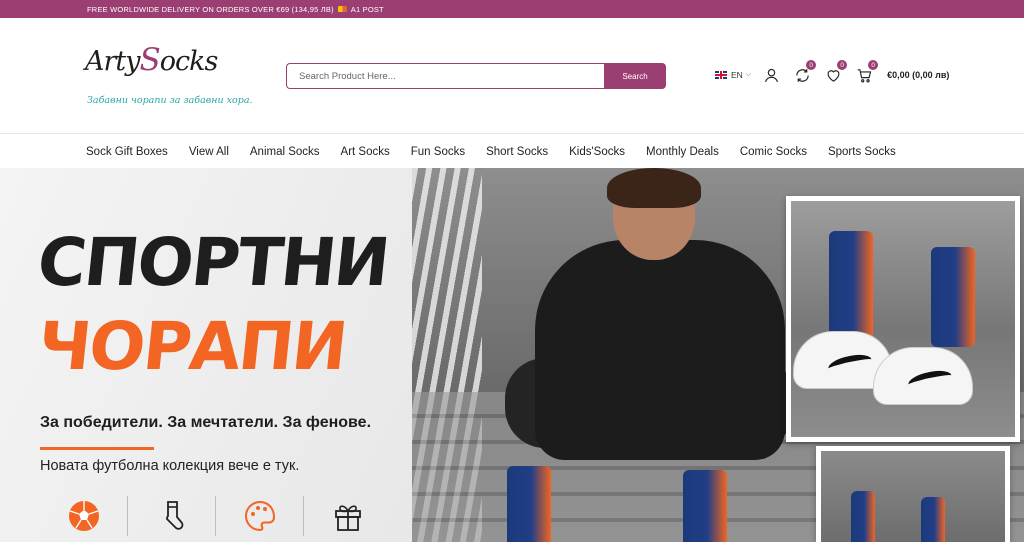 The height and width of the screenshot is (542, 1024). What do you see at coordinates (127, 152) in the screenshot?
I see `nav-sock-gift-boxes: Sock Gift Boxes` at bounding box center [127, 152].